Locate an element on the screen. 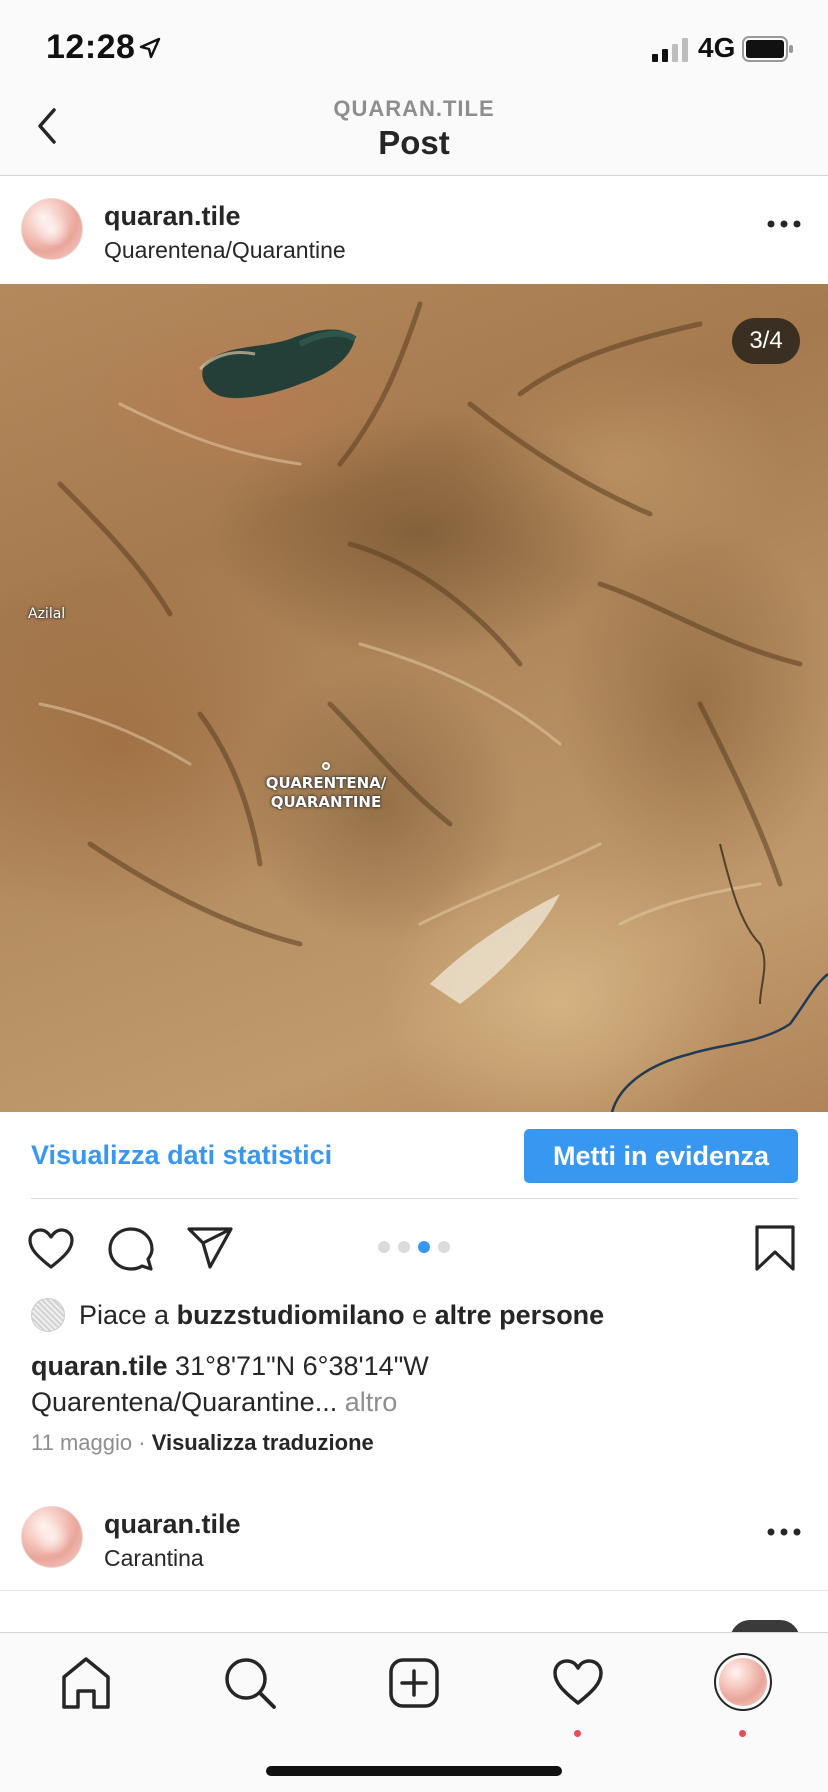 The height and width of the screenshot is (1792, 828). search-icon is located at coordinates (250, 1683).